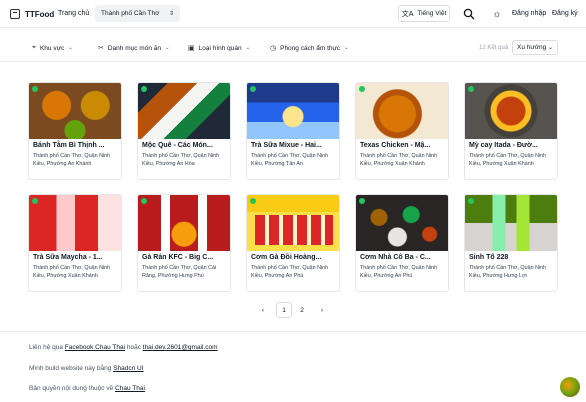  I want to click on sun-icon: ☼, so click(497, 14).